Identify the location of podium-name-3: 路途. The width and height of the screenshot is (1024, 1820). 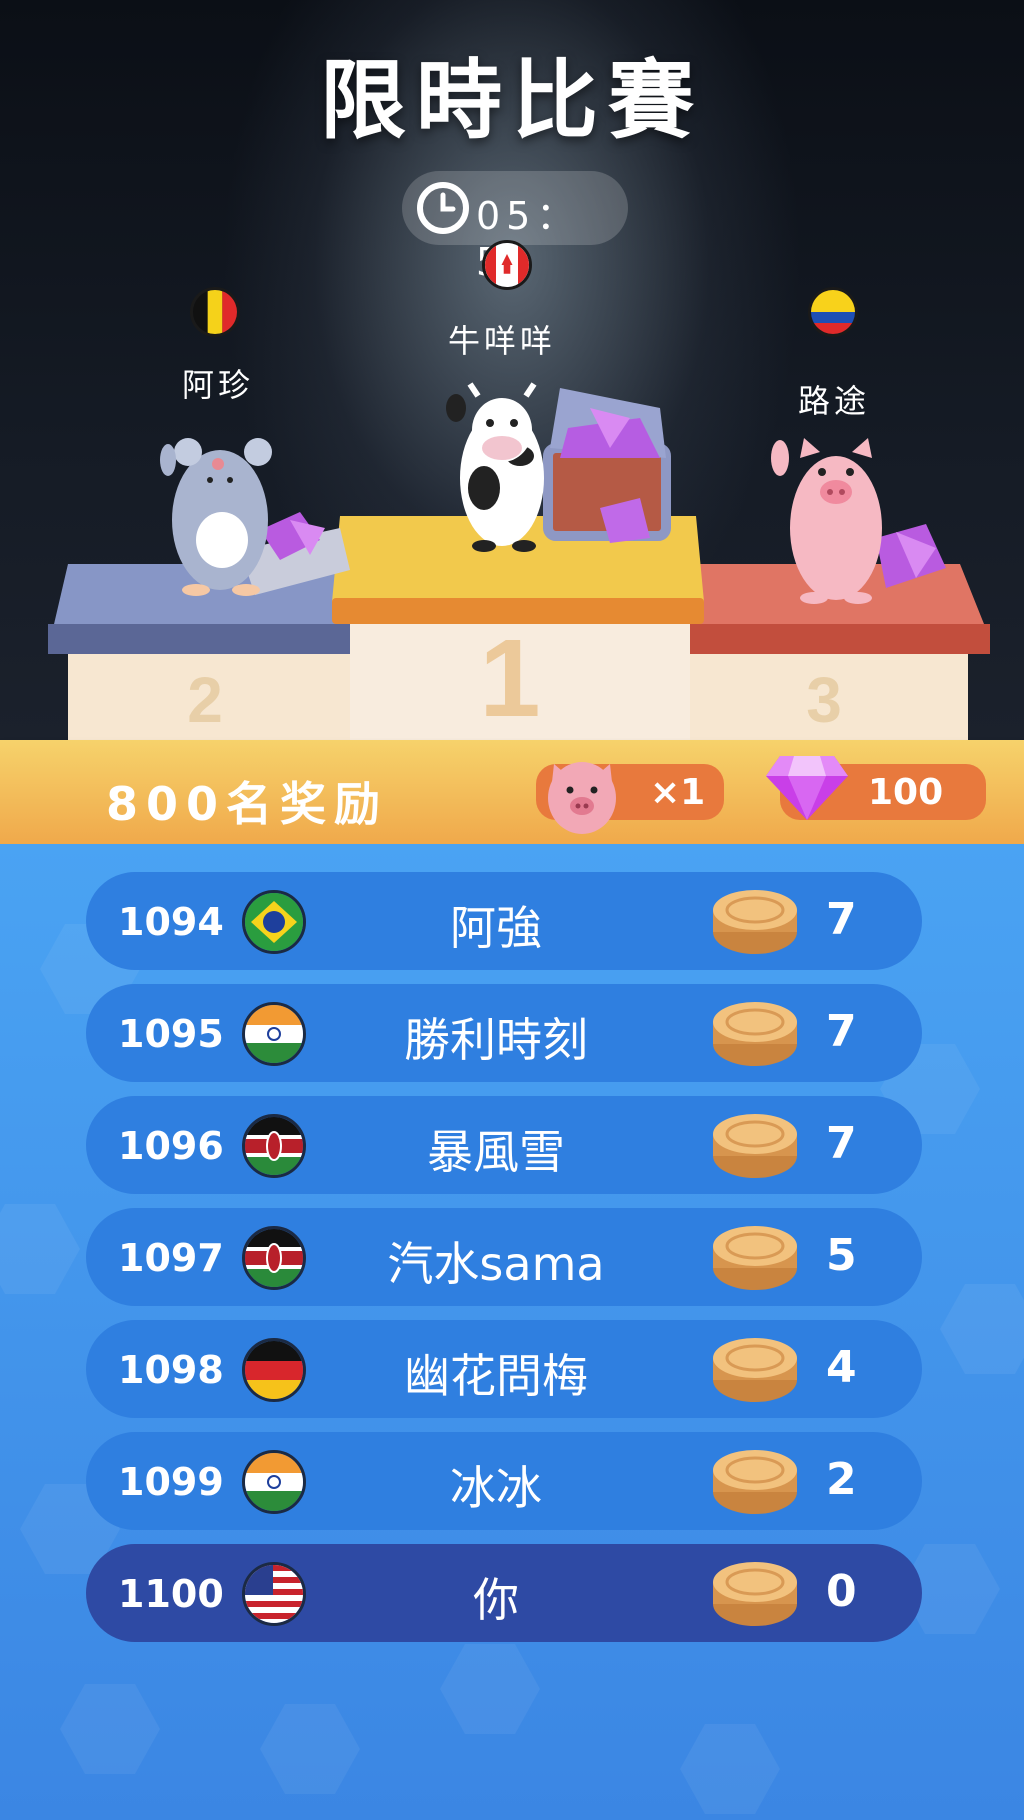
(833, 401).